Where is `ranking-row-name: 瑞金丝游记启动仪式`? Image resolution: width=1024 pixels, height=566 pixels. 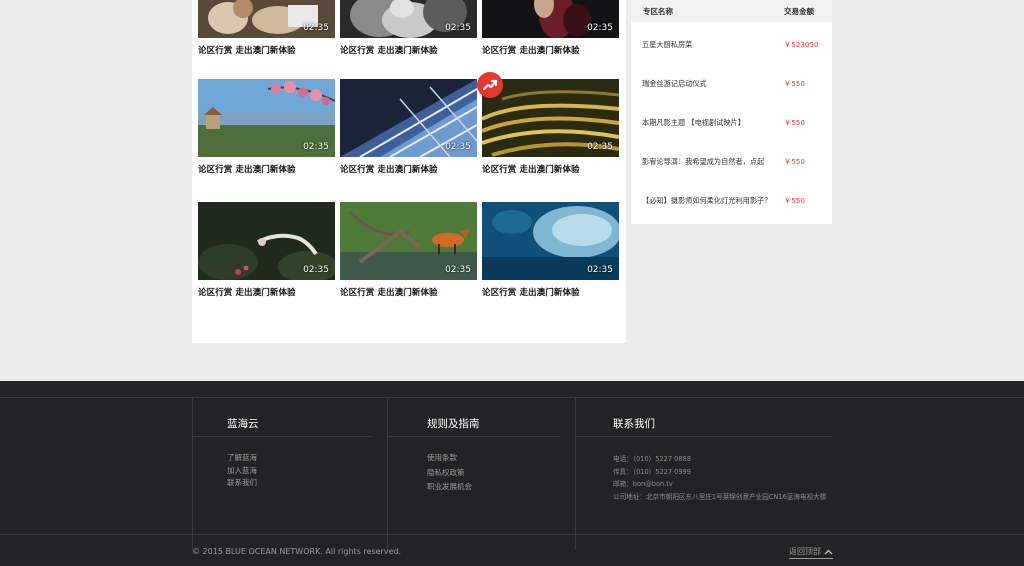 ranking-row-name: 瑞金丝游记启动仪式 is located at coordinates (674, 84).